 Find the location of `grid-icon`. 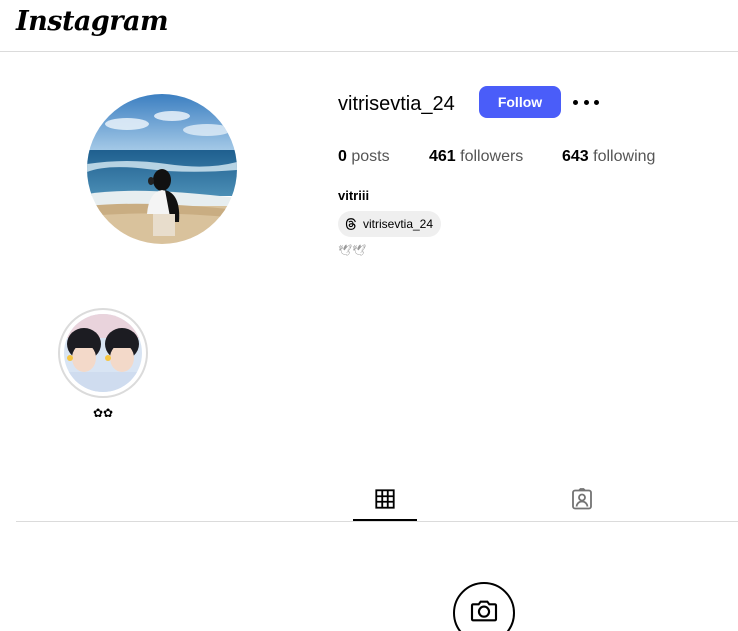

grid-icon is located at coordinates (385, 499).